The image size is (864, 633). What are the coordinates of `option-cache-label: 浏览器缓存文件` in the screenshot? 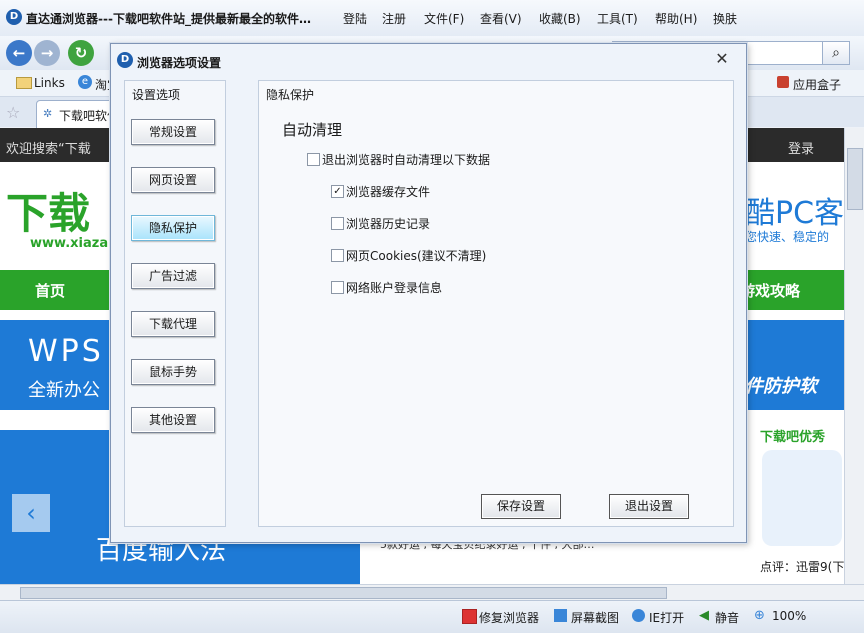 It's located at (388, 191).